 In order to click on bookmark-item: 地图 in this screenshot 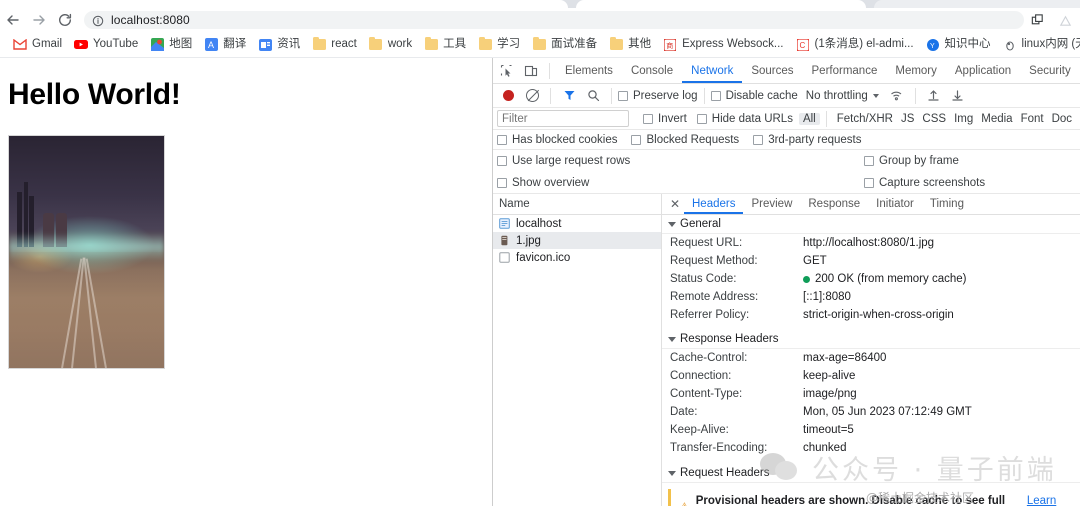, I will do `click(172, 45)`.